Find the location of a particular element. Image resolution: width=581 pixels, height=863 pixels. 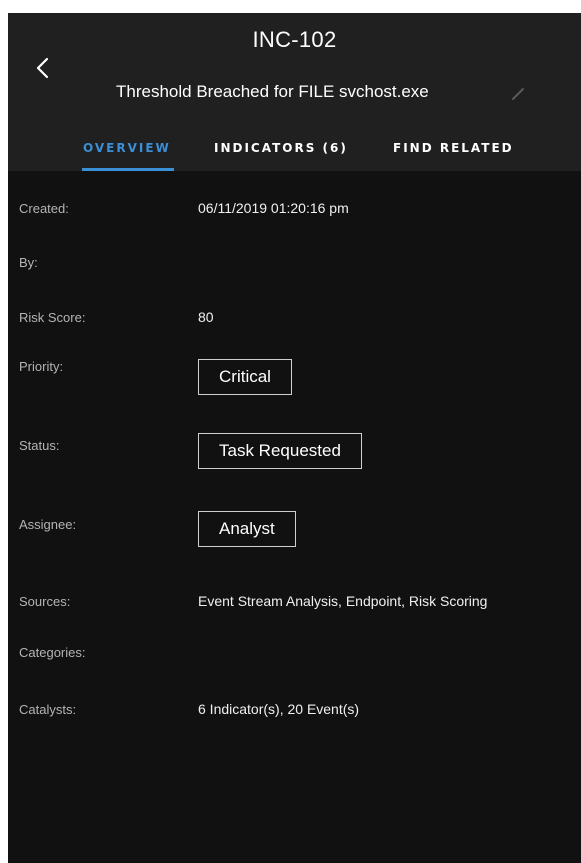

chevron-left-icon is located at coordinates (42, 68).